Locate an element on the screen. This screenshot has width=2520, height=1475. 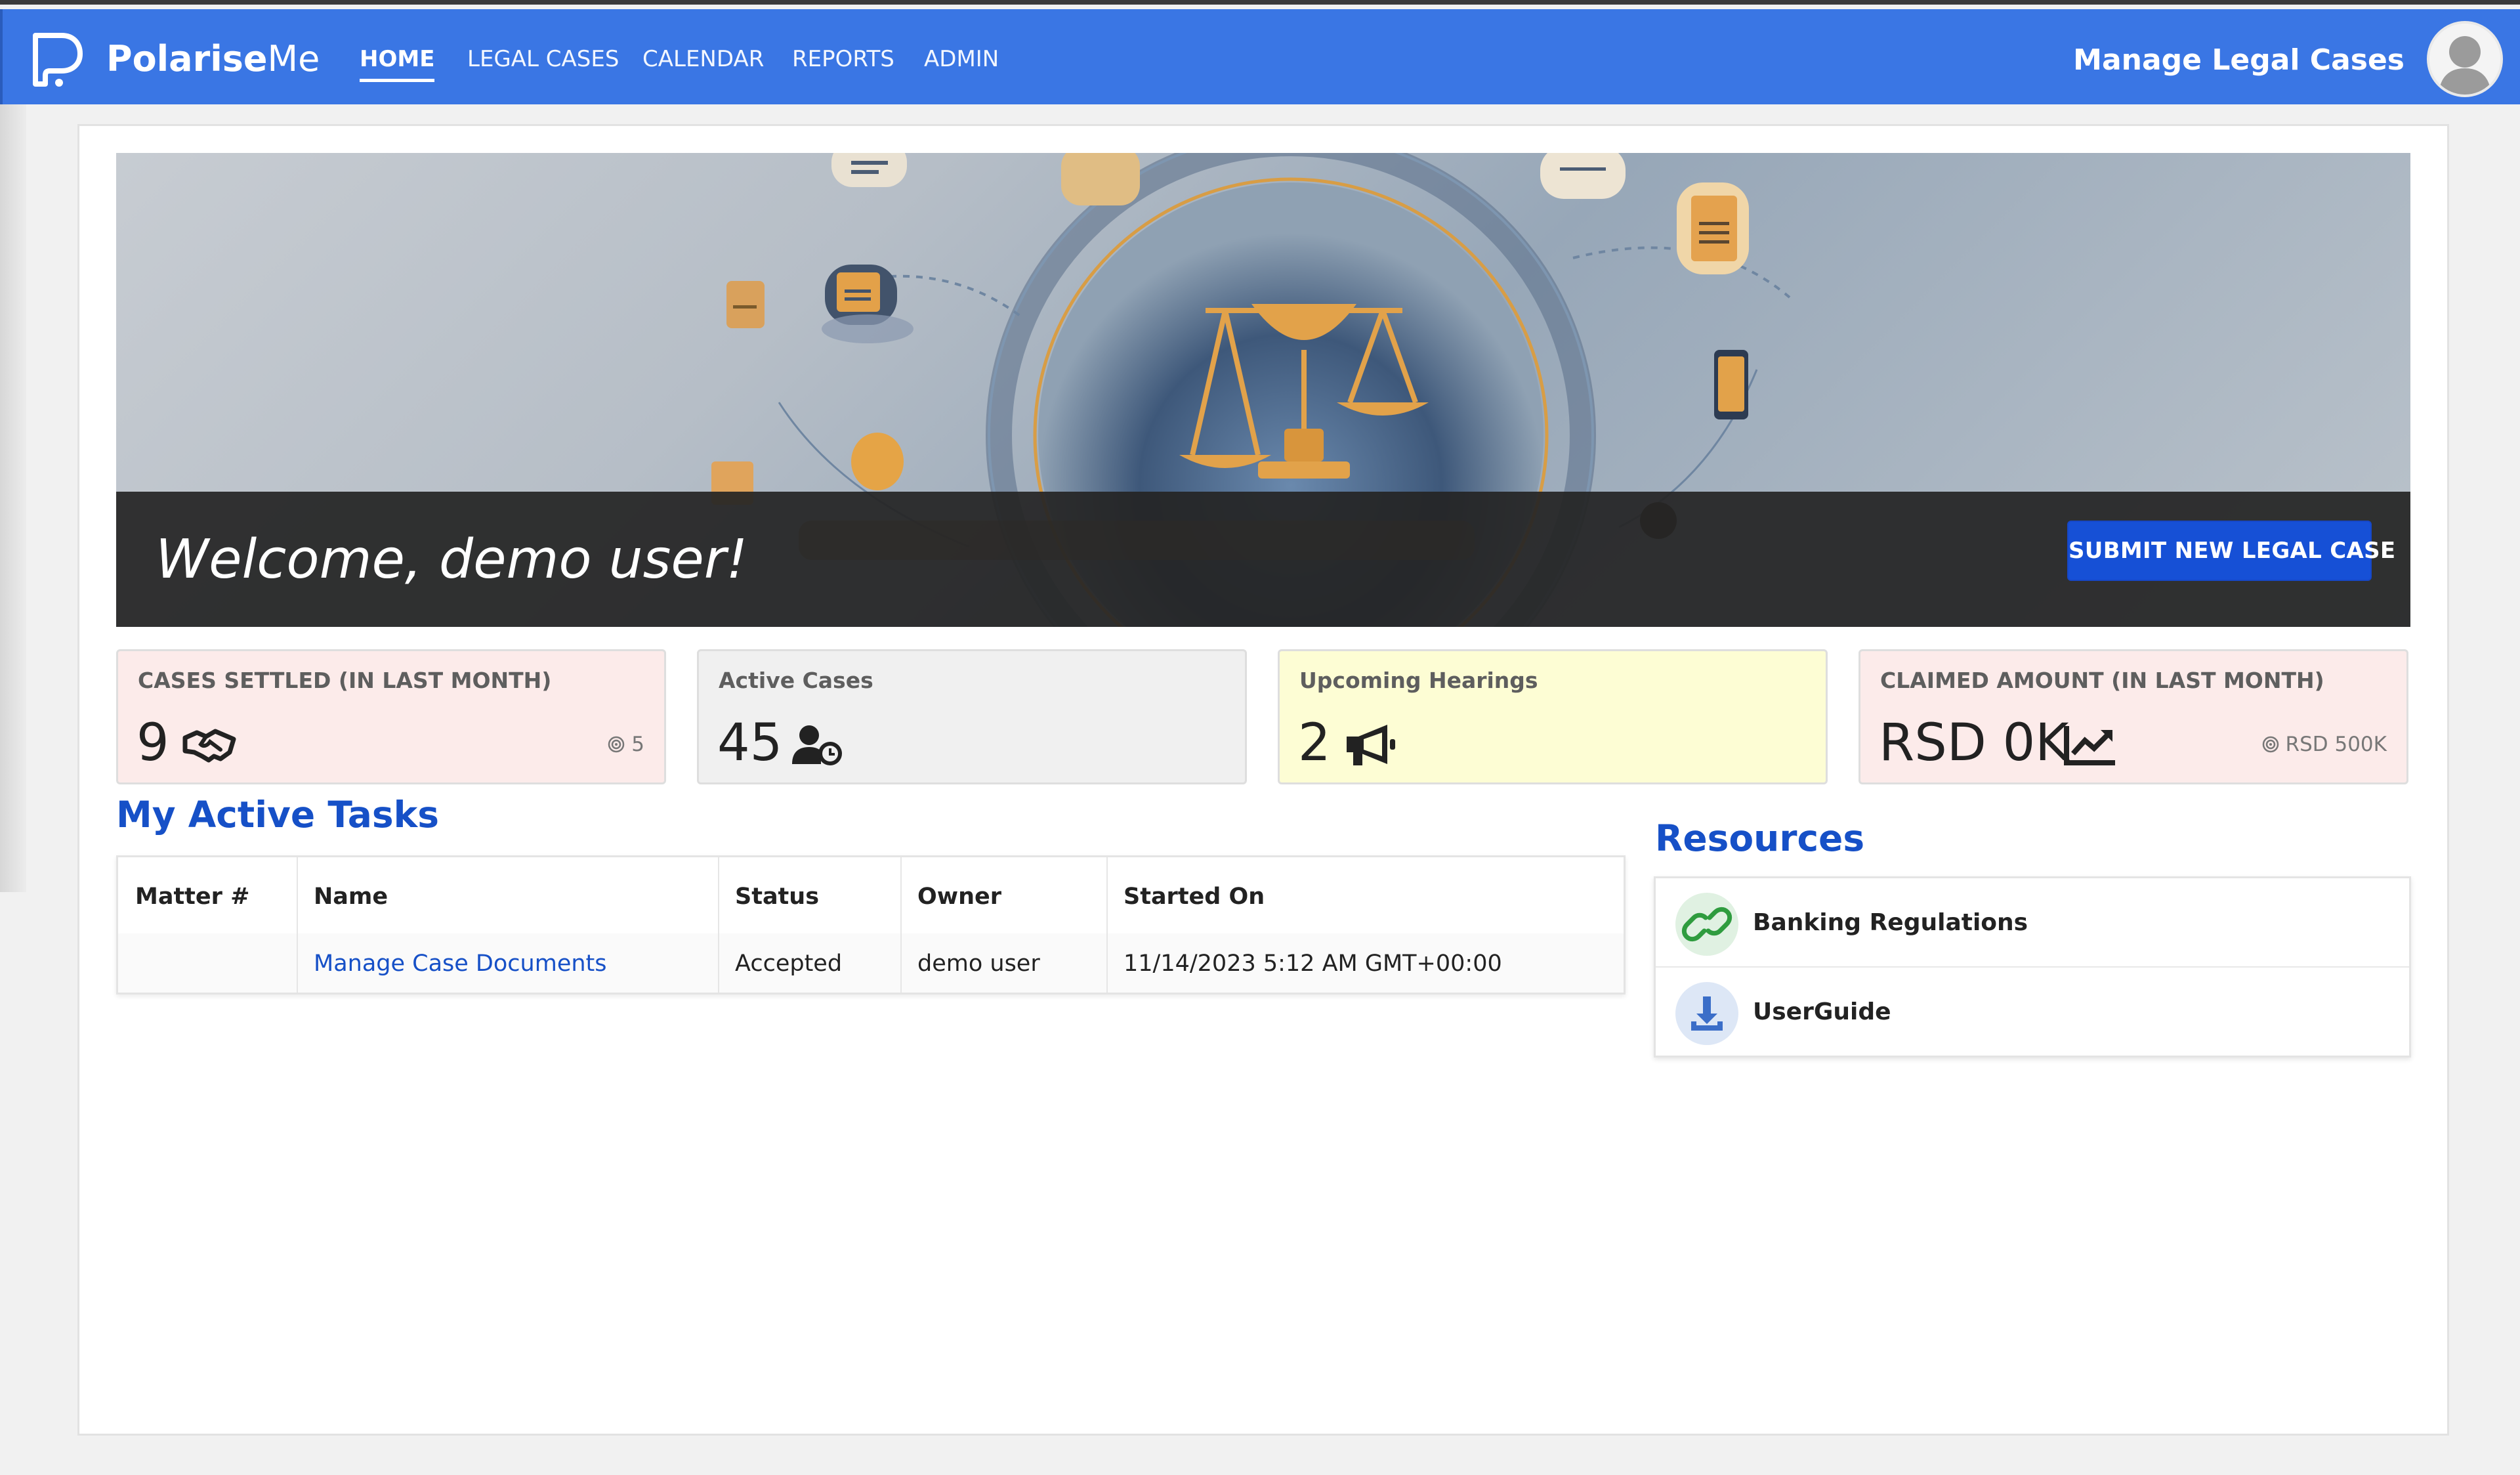
brand-name: PolariseMe is located at coordinates (213, 59).